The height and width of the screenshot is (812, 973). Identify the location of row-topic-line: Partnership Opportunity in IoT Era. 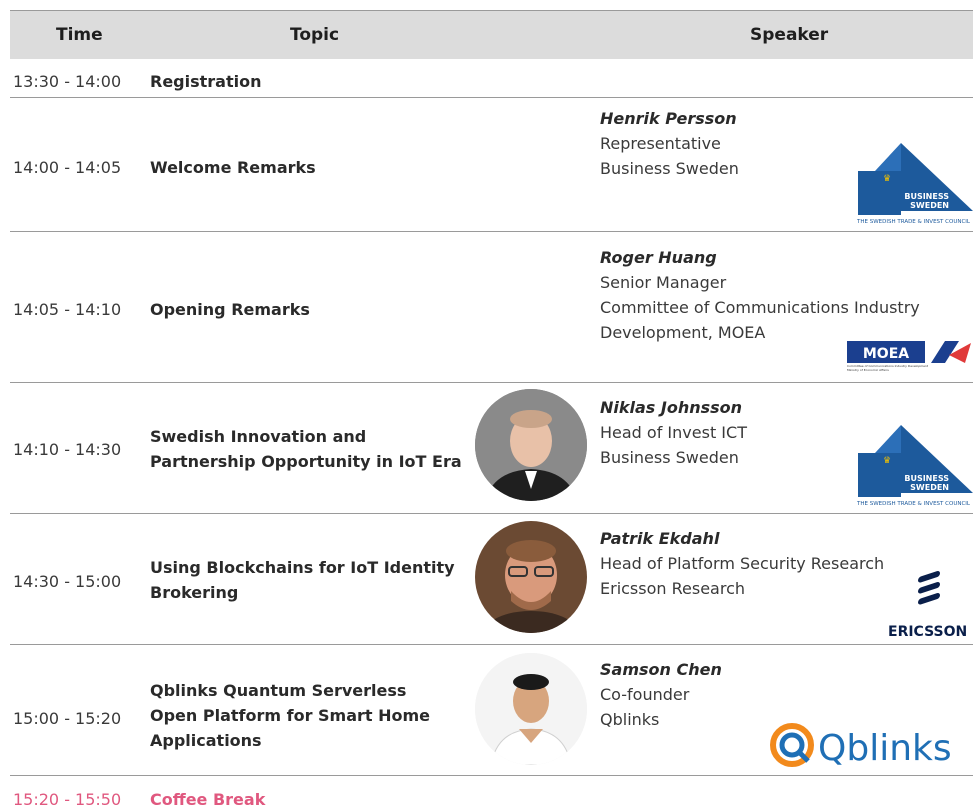
(306, 461).